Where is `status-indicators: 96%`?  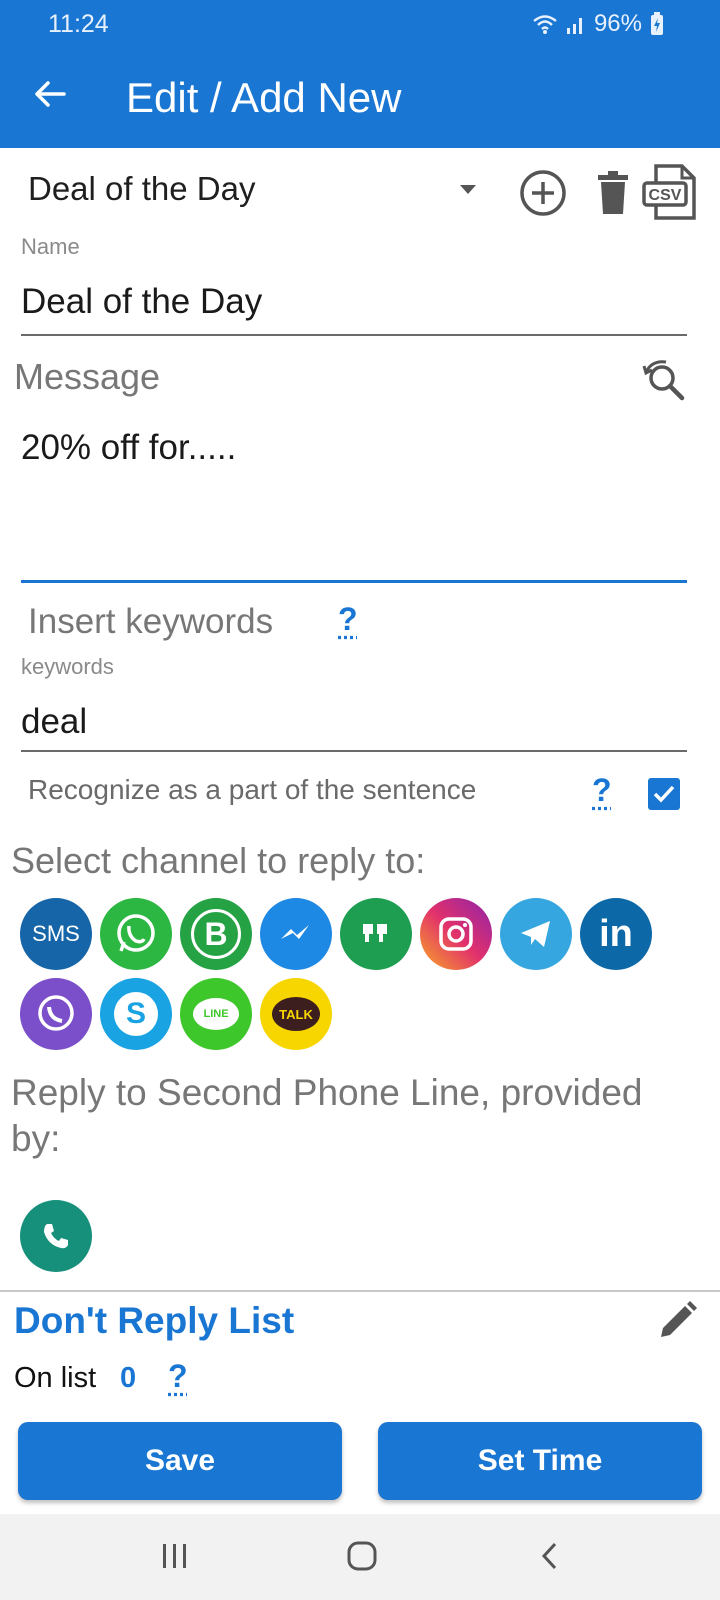
status-indicators: 96% is located at coordinates (598, 24).